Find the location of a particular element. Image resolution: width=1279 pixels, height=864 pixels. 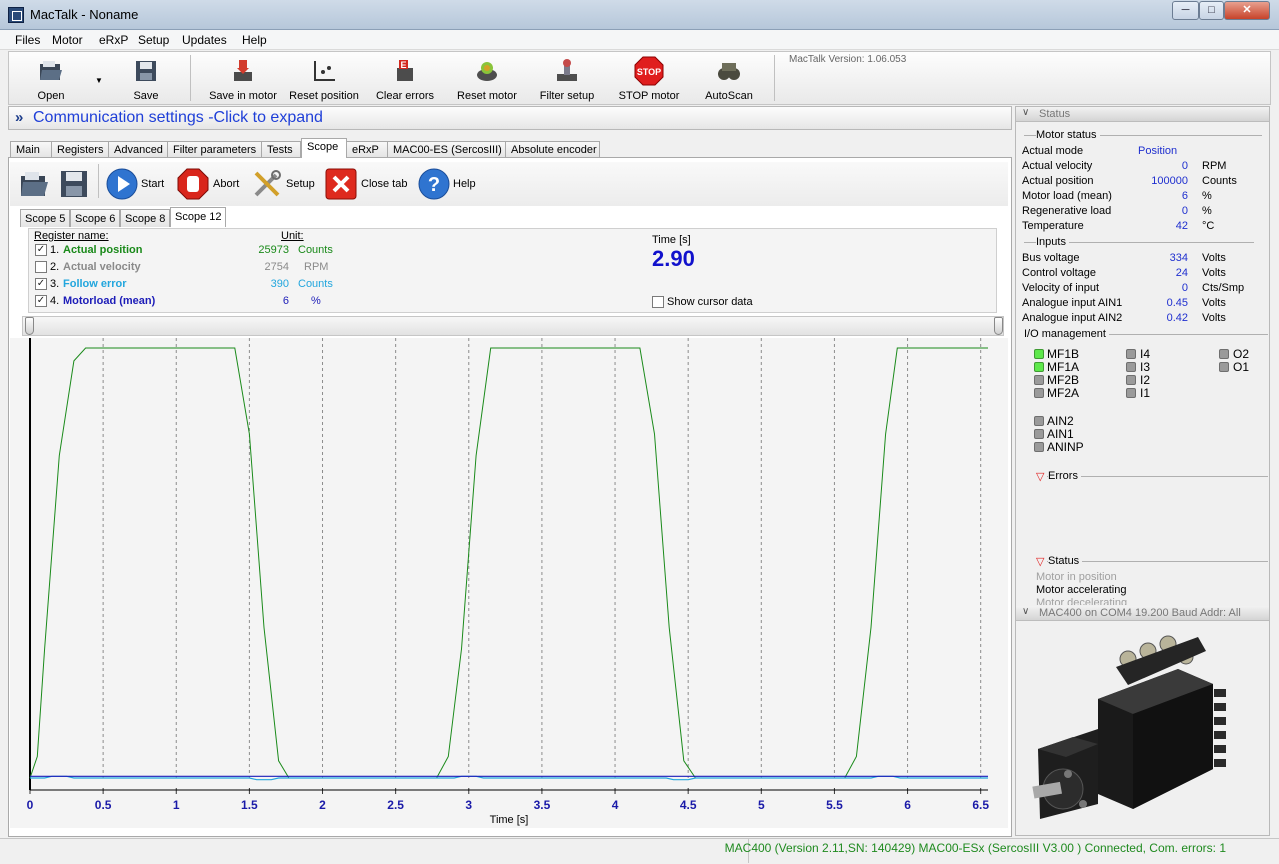

show-cursor-checkbox is located at coordinates (658, 302).